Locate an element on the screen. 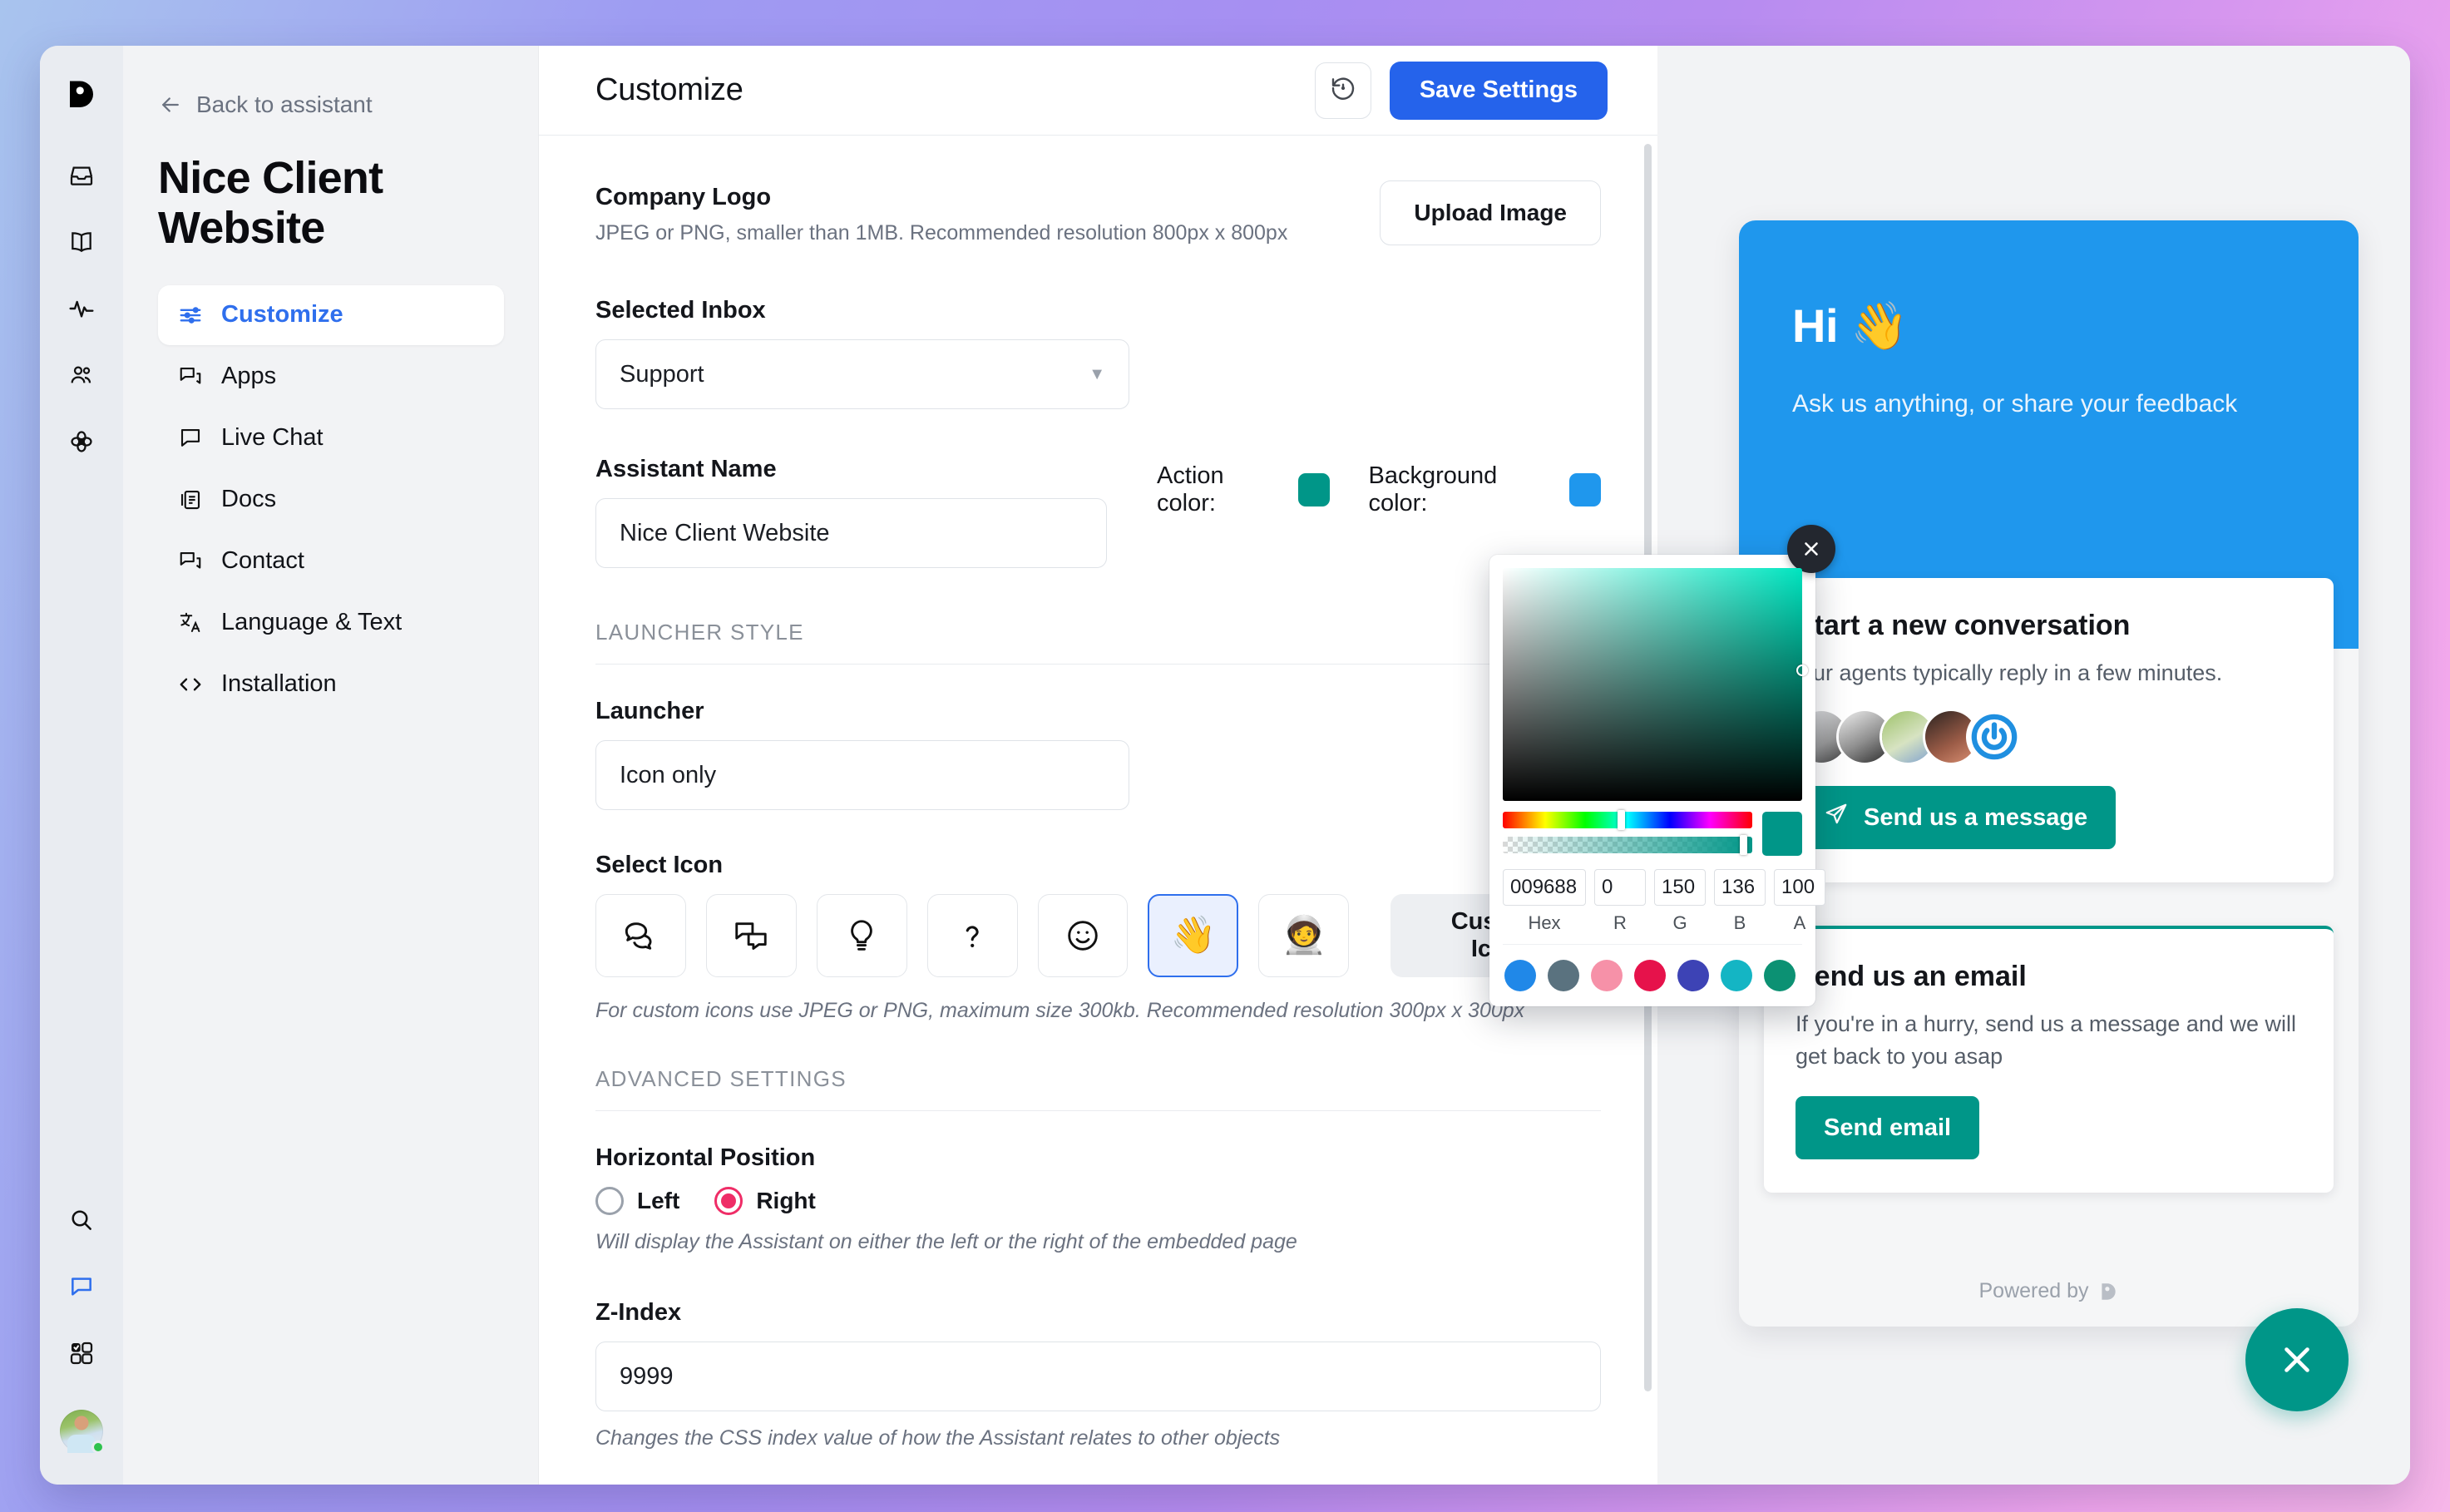  assistant-name-group: Assistant Name Nice Client Website is located at coordinates (851, 512).